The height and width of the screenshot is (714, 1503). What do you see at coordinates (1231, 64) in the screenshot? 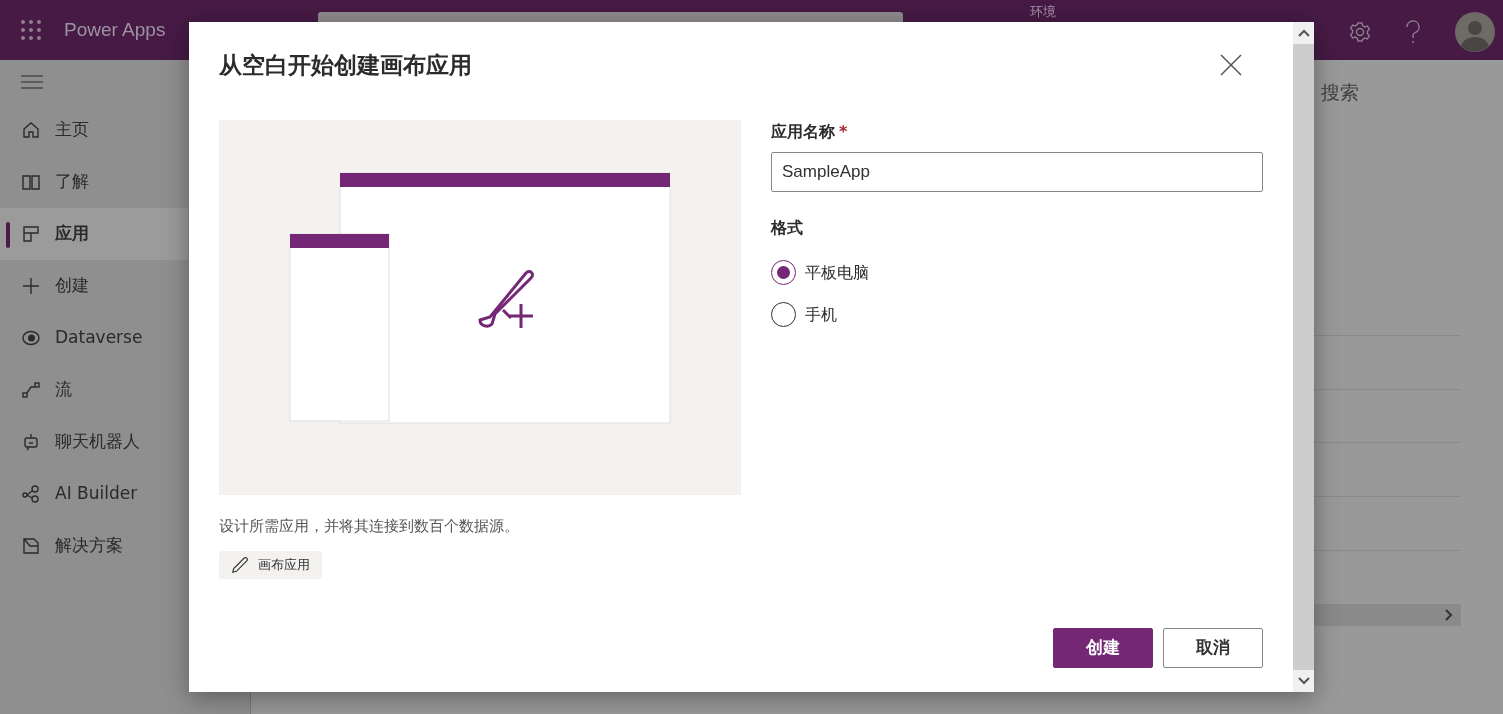
I see `close-button` at bounding box center [1231, 64].